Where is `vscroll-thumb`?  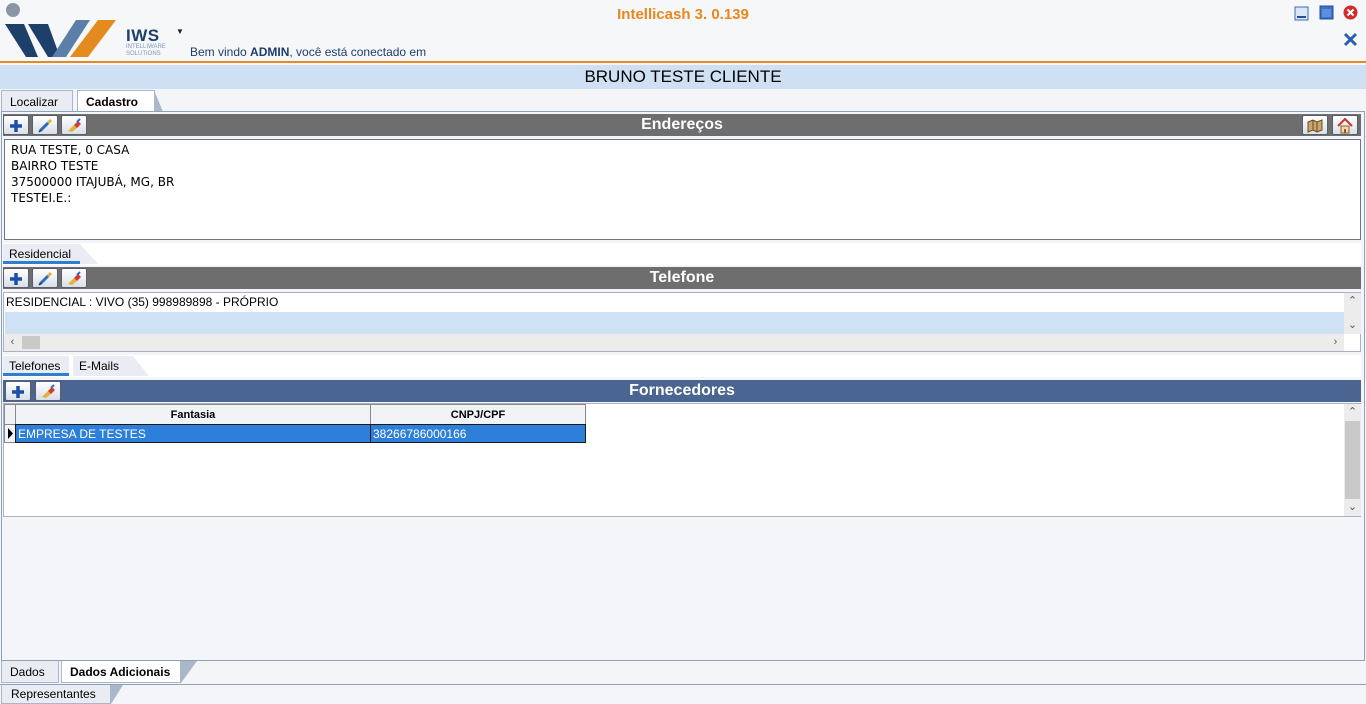
vscroll-thumb is located at coordinates (1352, 460).